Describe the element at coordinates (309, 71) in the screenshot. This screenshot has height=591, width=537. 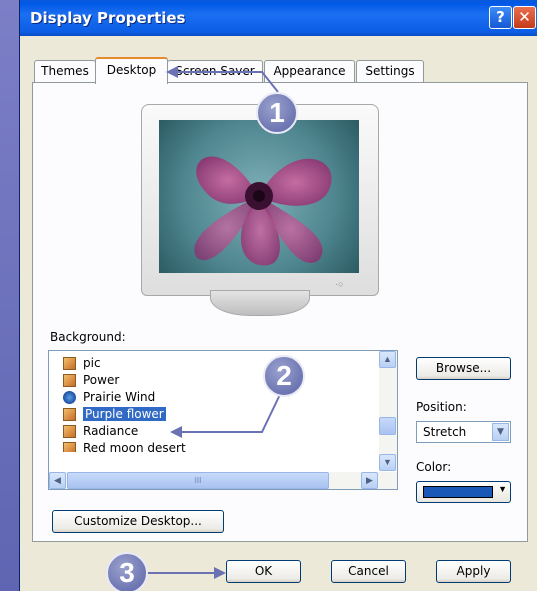
I see `tab-appearance: Appearance` at that location.